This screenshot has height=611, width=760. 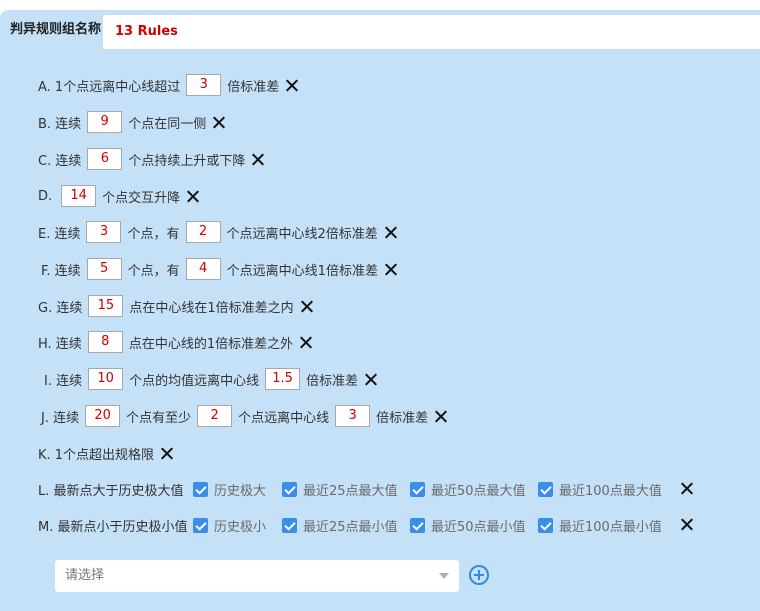 What do you see at coordinates (104, 269) in the screenshot?
I see `rule-f-value-1: 5` at bounding box center [104, 269].